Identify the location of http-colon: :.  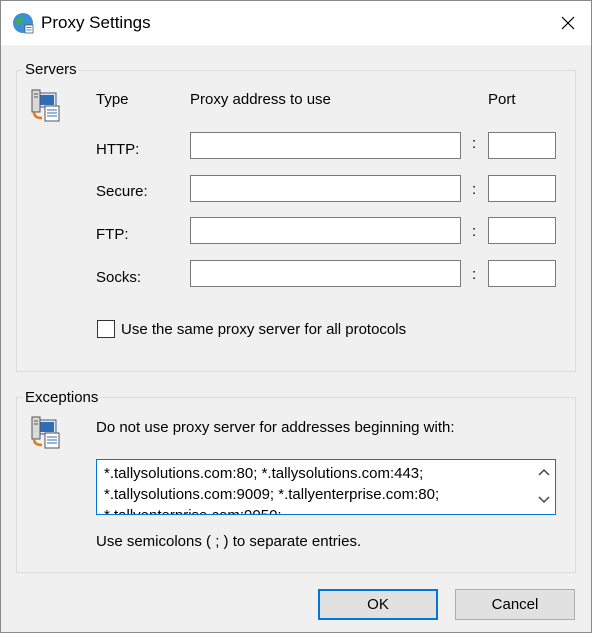
(474, 143).